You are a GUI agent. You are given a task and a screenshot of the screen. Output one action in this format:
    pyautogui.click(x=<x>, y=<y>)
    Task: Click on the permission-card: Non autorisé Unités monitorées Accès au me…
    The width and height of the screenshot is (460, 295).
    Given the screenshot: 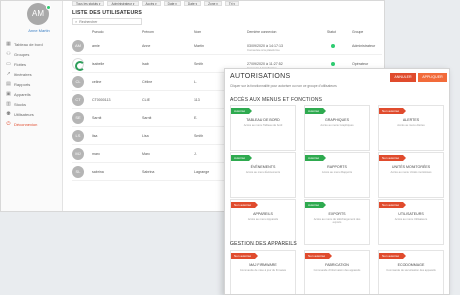 What is the action you would take?
    pyautogui.click(x=411, y=175)
    